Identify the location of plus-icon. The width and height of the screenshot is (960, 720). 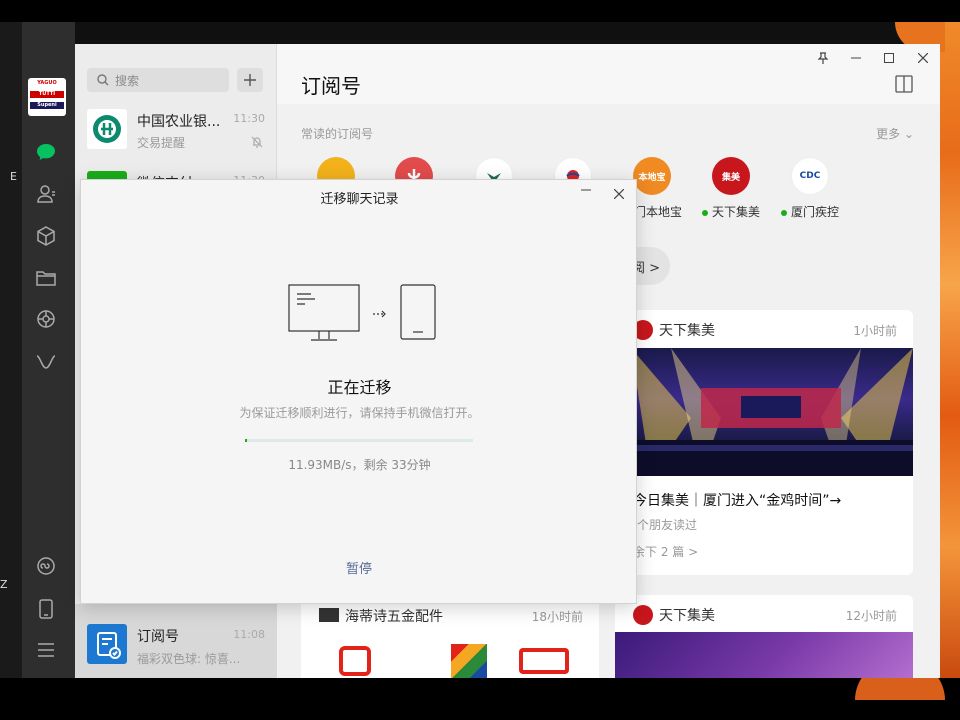
(250, 80).